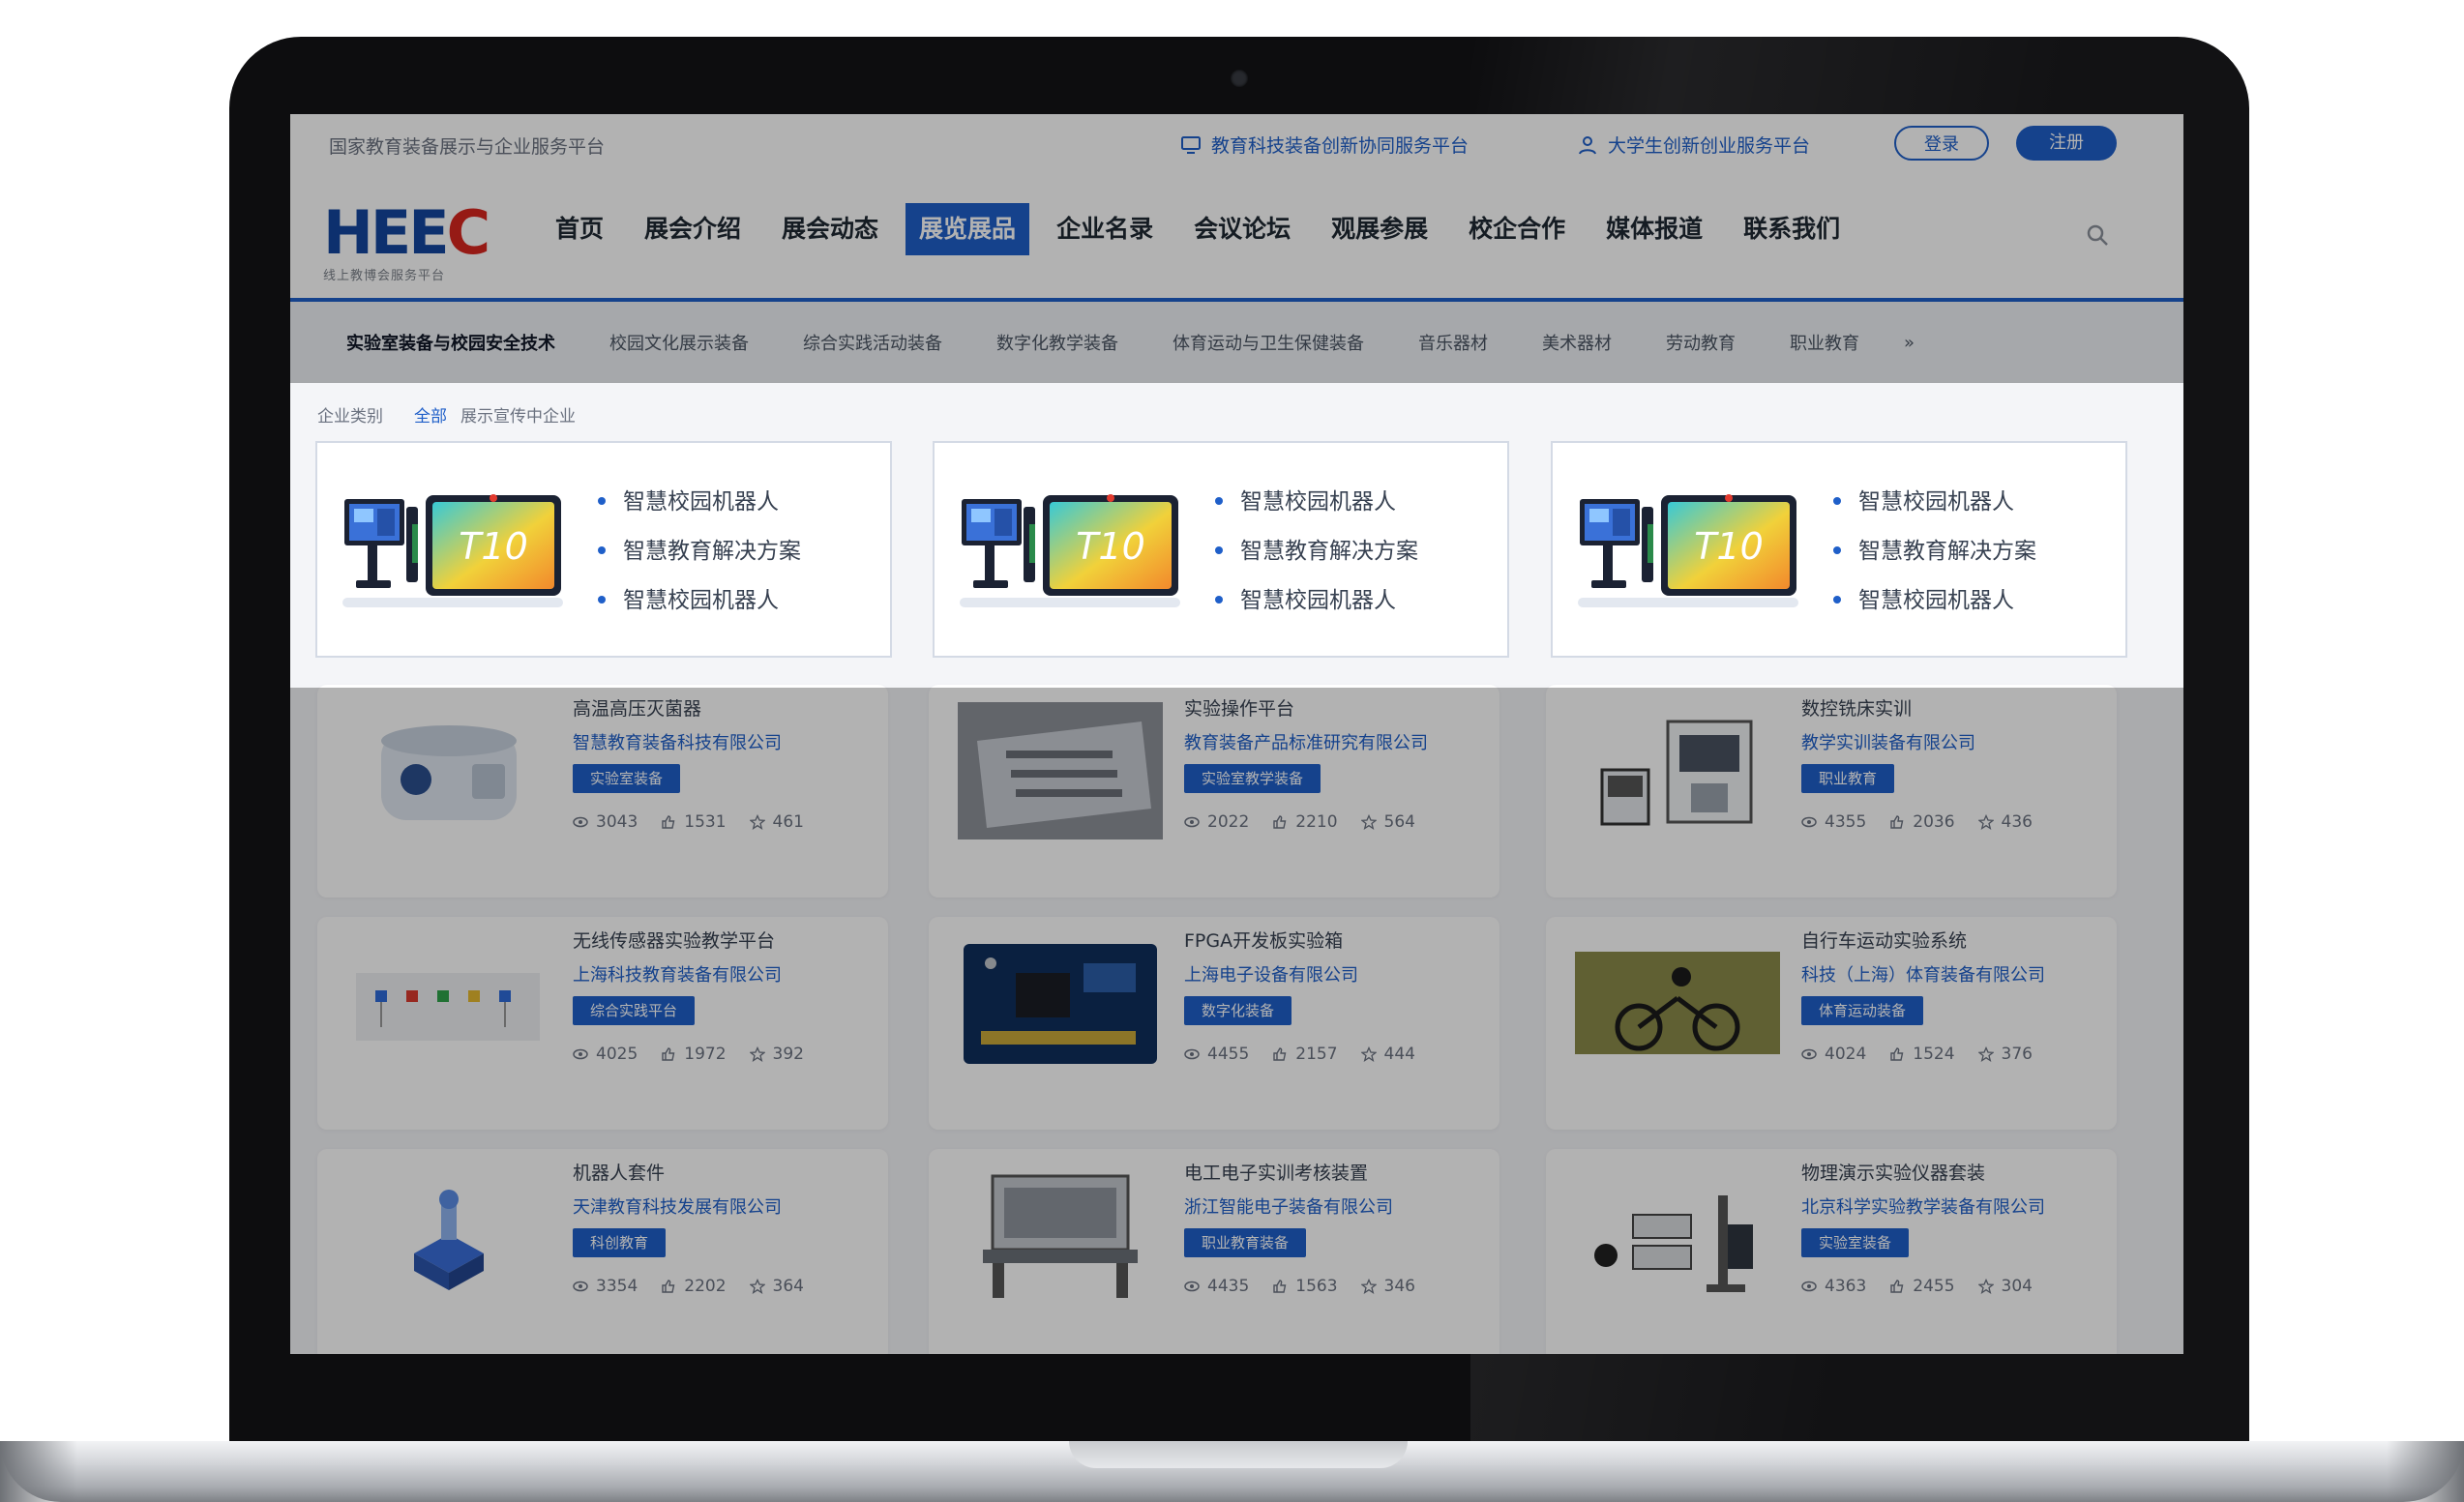  I want to click on product-company: 上海电子设备有限公司, so click(1271, 974).